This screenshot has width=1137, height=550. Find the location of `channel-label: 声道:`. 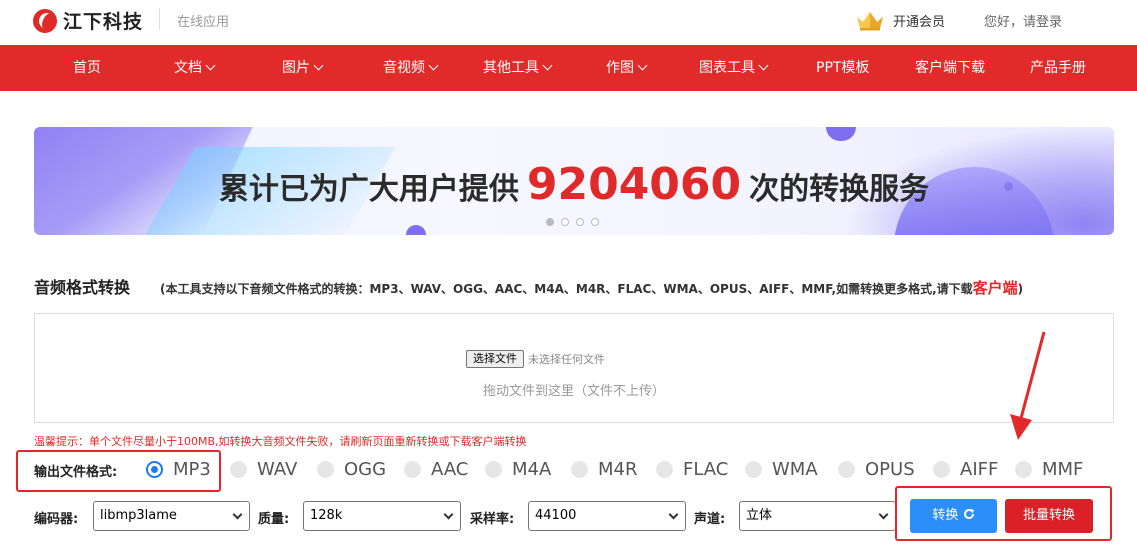

channel-label: 声道: is located at coordinates (710, 519).